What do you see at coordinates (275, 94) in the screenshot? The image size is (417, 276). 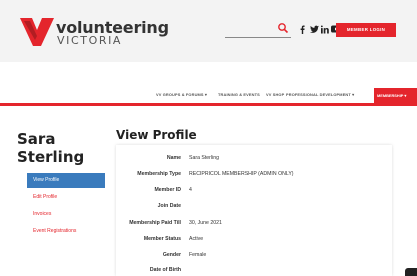 I see `nav-item-vv-shop: VV SHOP` at bounding box center [275, 94].